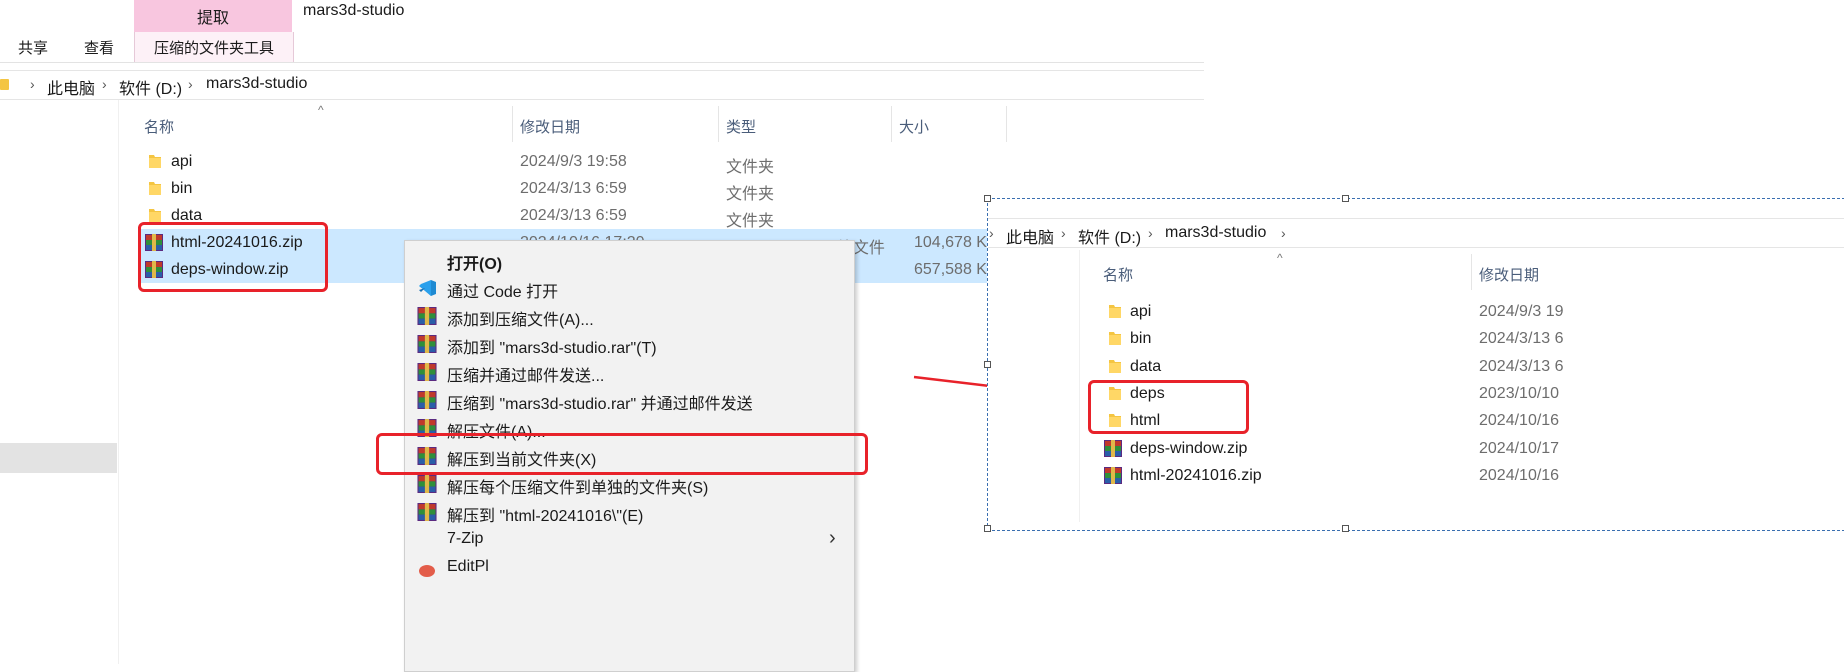  I want to click on snapshot-file-name: api, so click(1141, 311).